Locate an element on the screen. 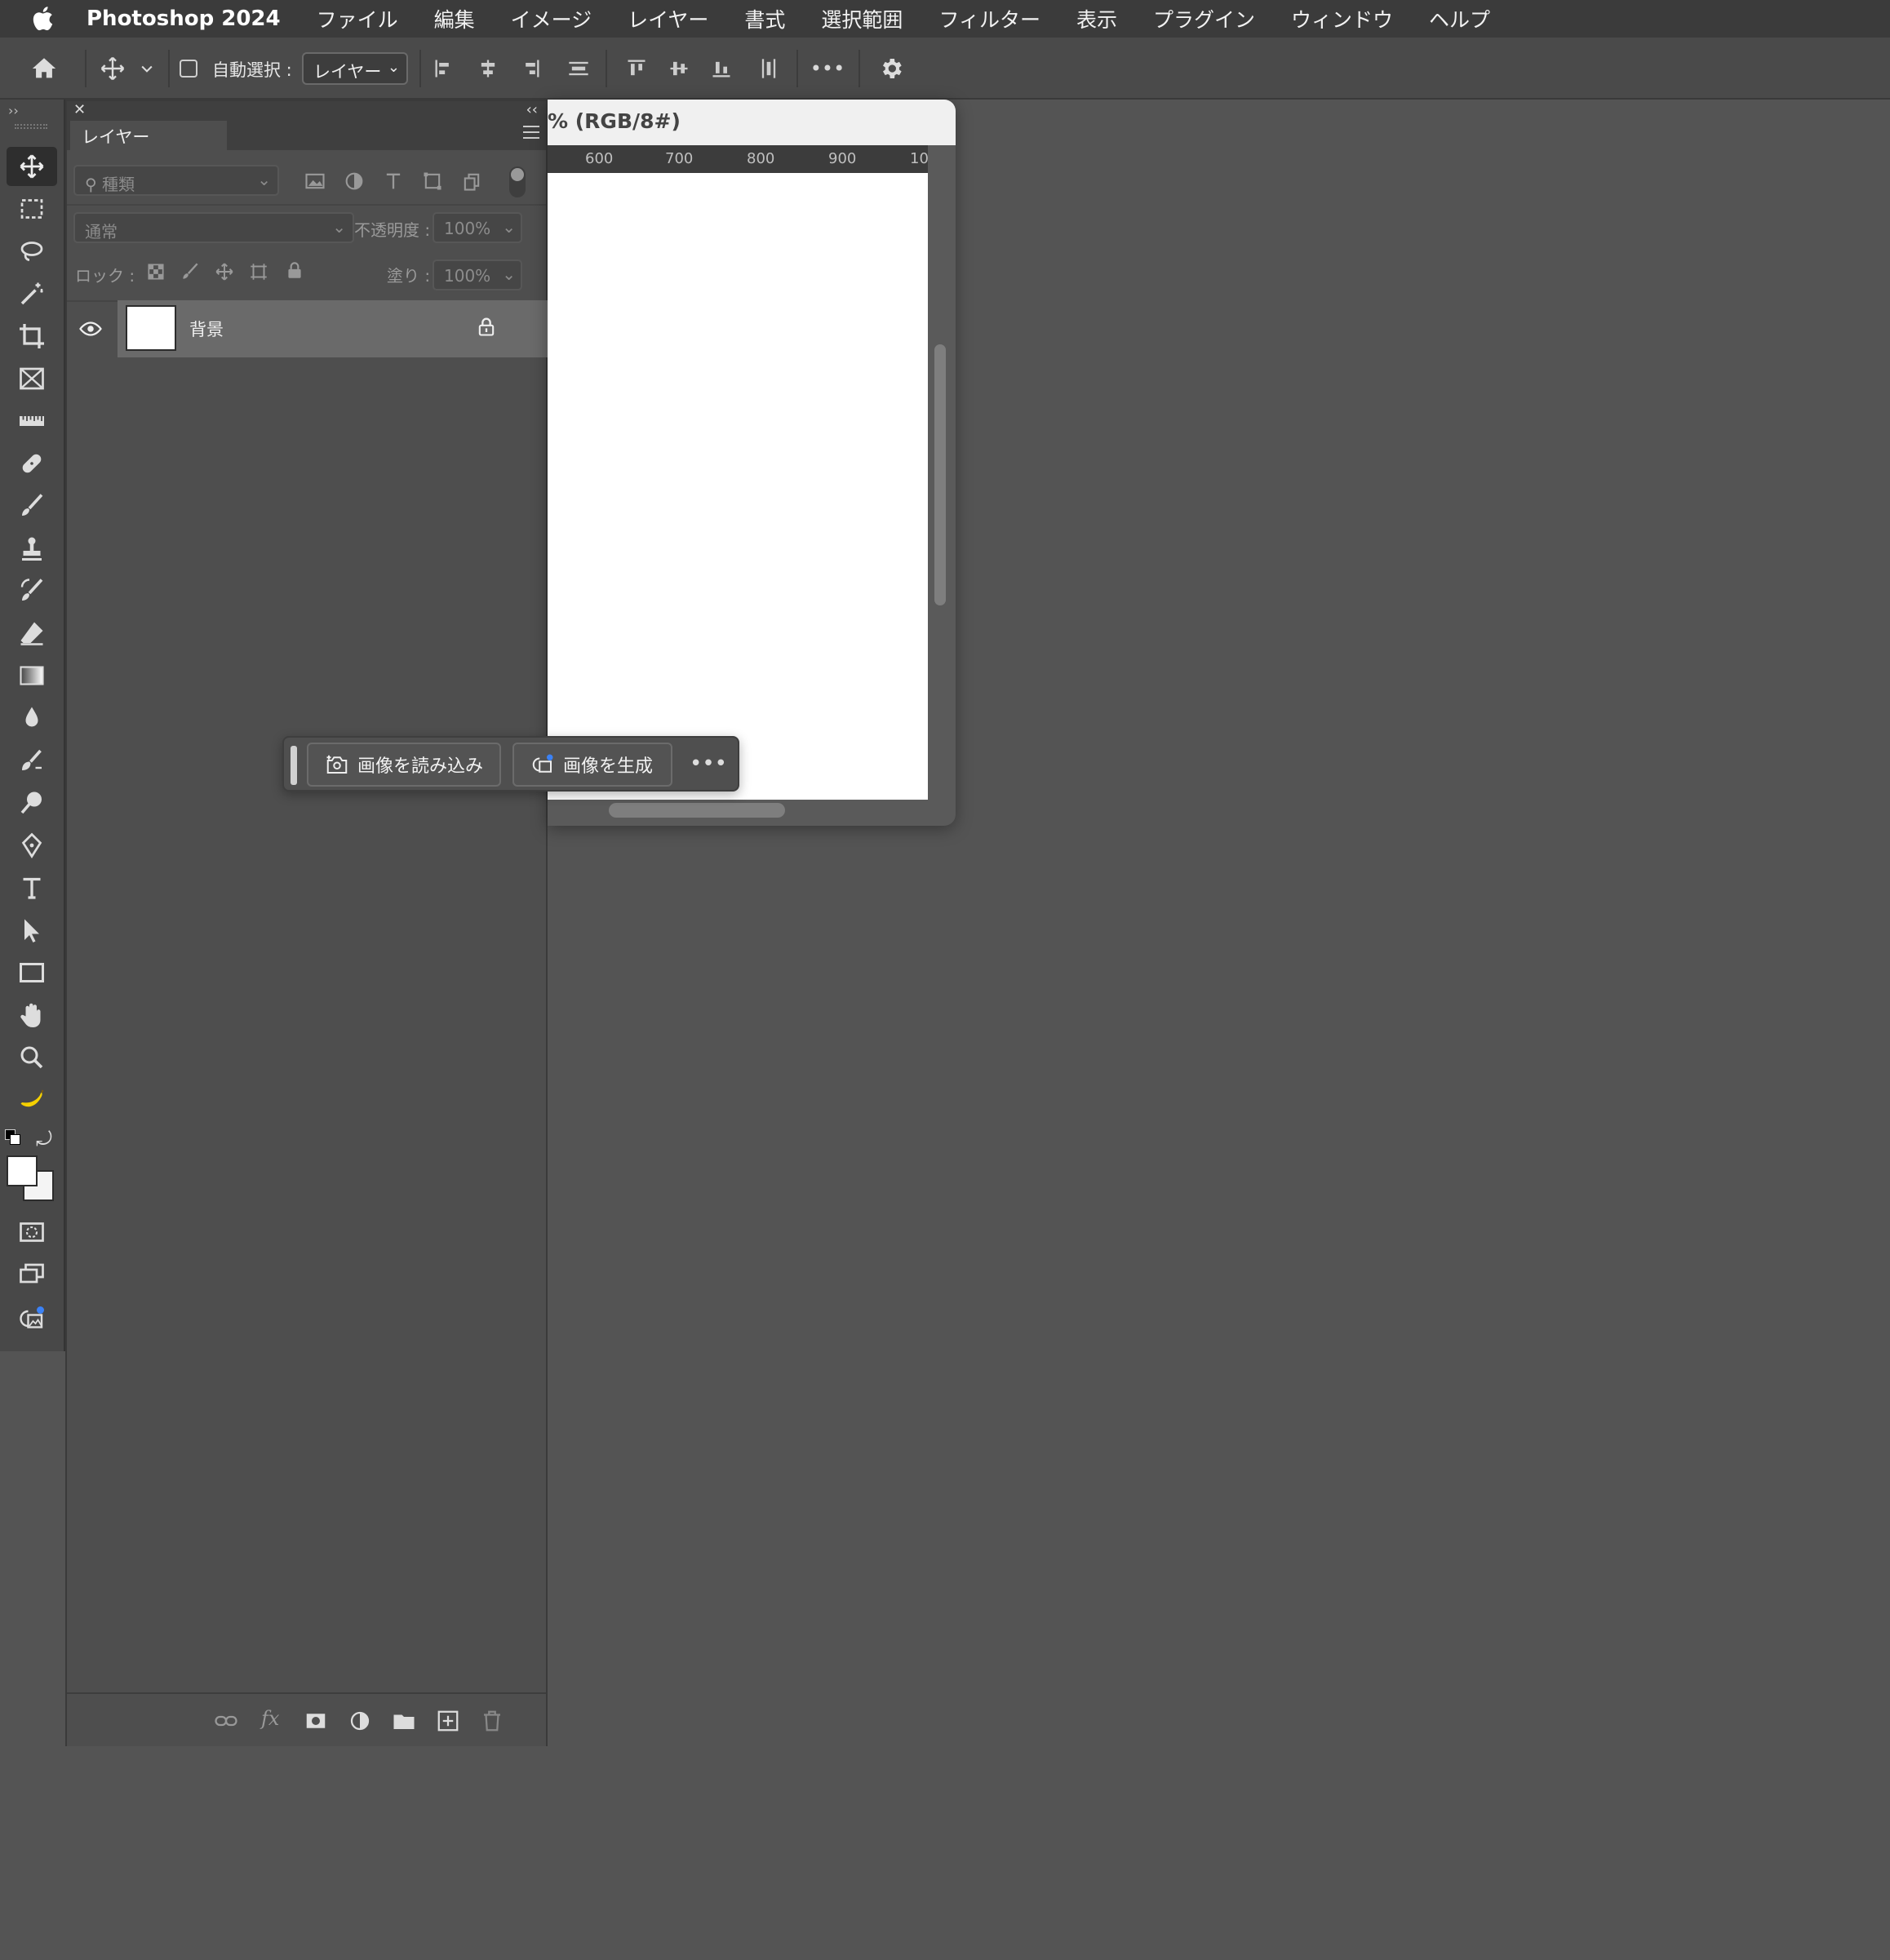 The width and height of the screenshot is (1890, 1960). menu-image: イメージ is located at coordinates (552, 18).